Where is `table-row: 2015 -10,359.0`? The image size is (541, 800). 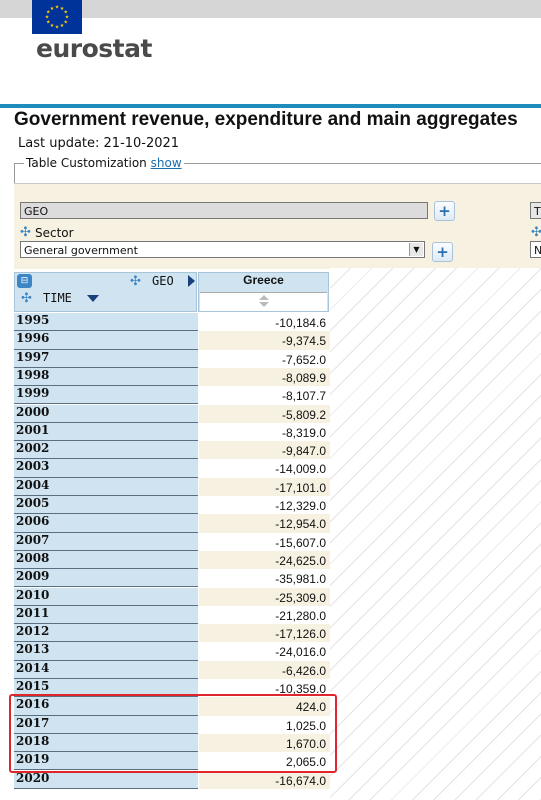 table-row: 2015 -10,359.0 is located at coordinates (172, 688).